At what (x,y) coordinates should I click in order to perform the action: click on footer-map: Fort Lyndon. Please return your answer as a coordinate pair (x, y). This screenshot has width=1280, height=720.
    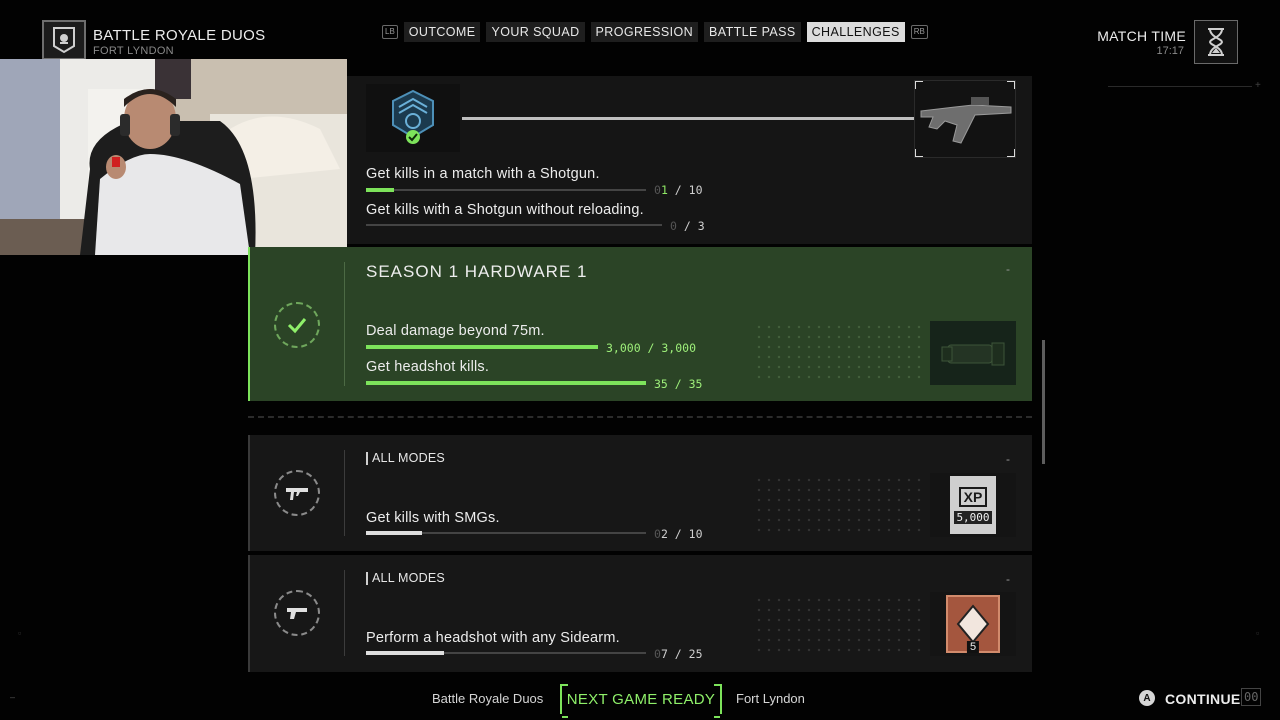
    Looking at the image, I should click on (770, 698).